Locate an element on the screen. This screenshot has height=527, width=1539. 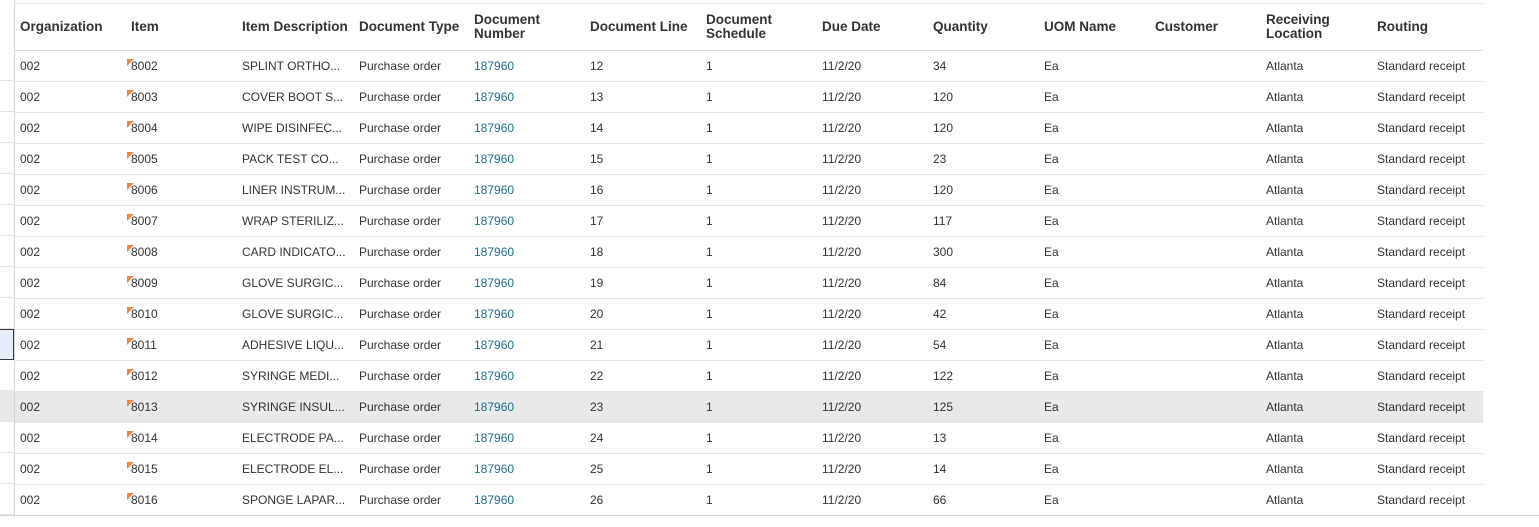
cell-item: 8010 is located at coordinates (181, 314).